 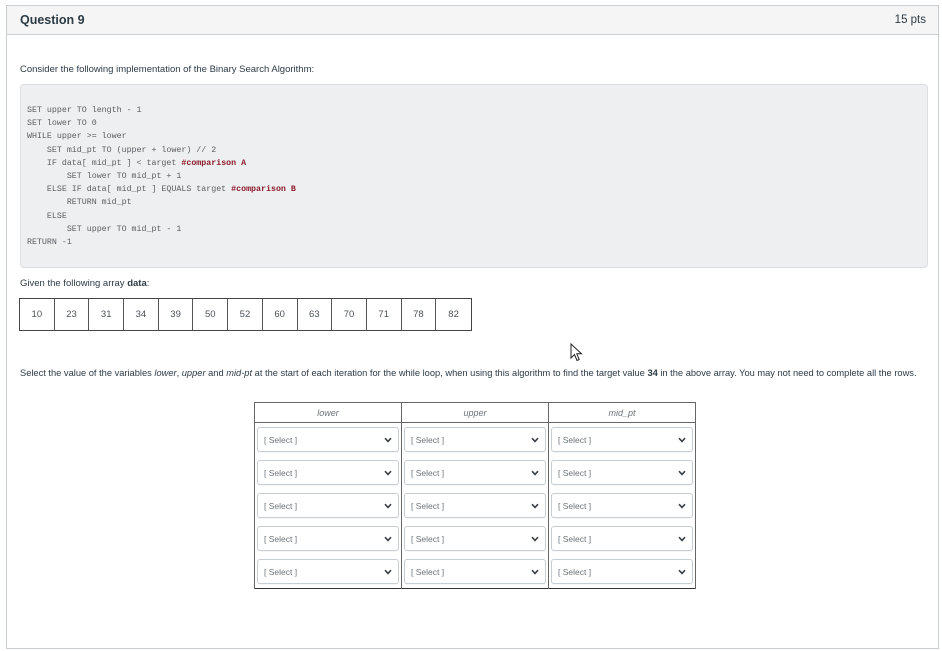 I want to click on code-line: SET lower TO mid_pt + 1, so click(x=477, y=176).